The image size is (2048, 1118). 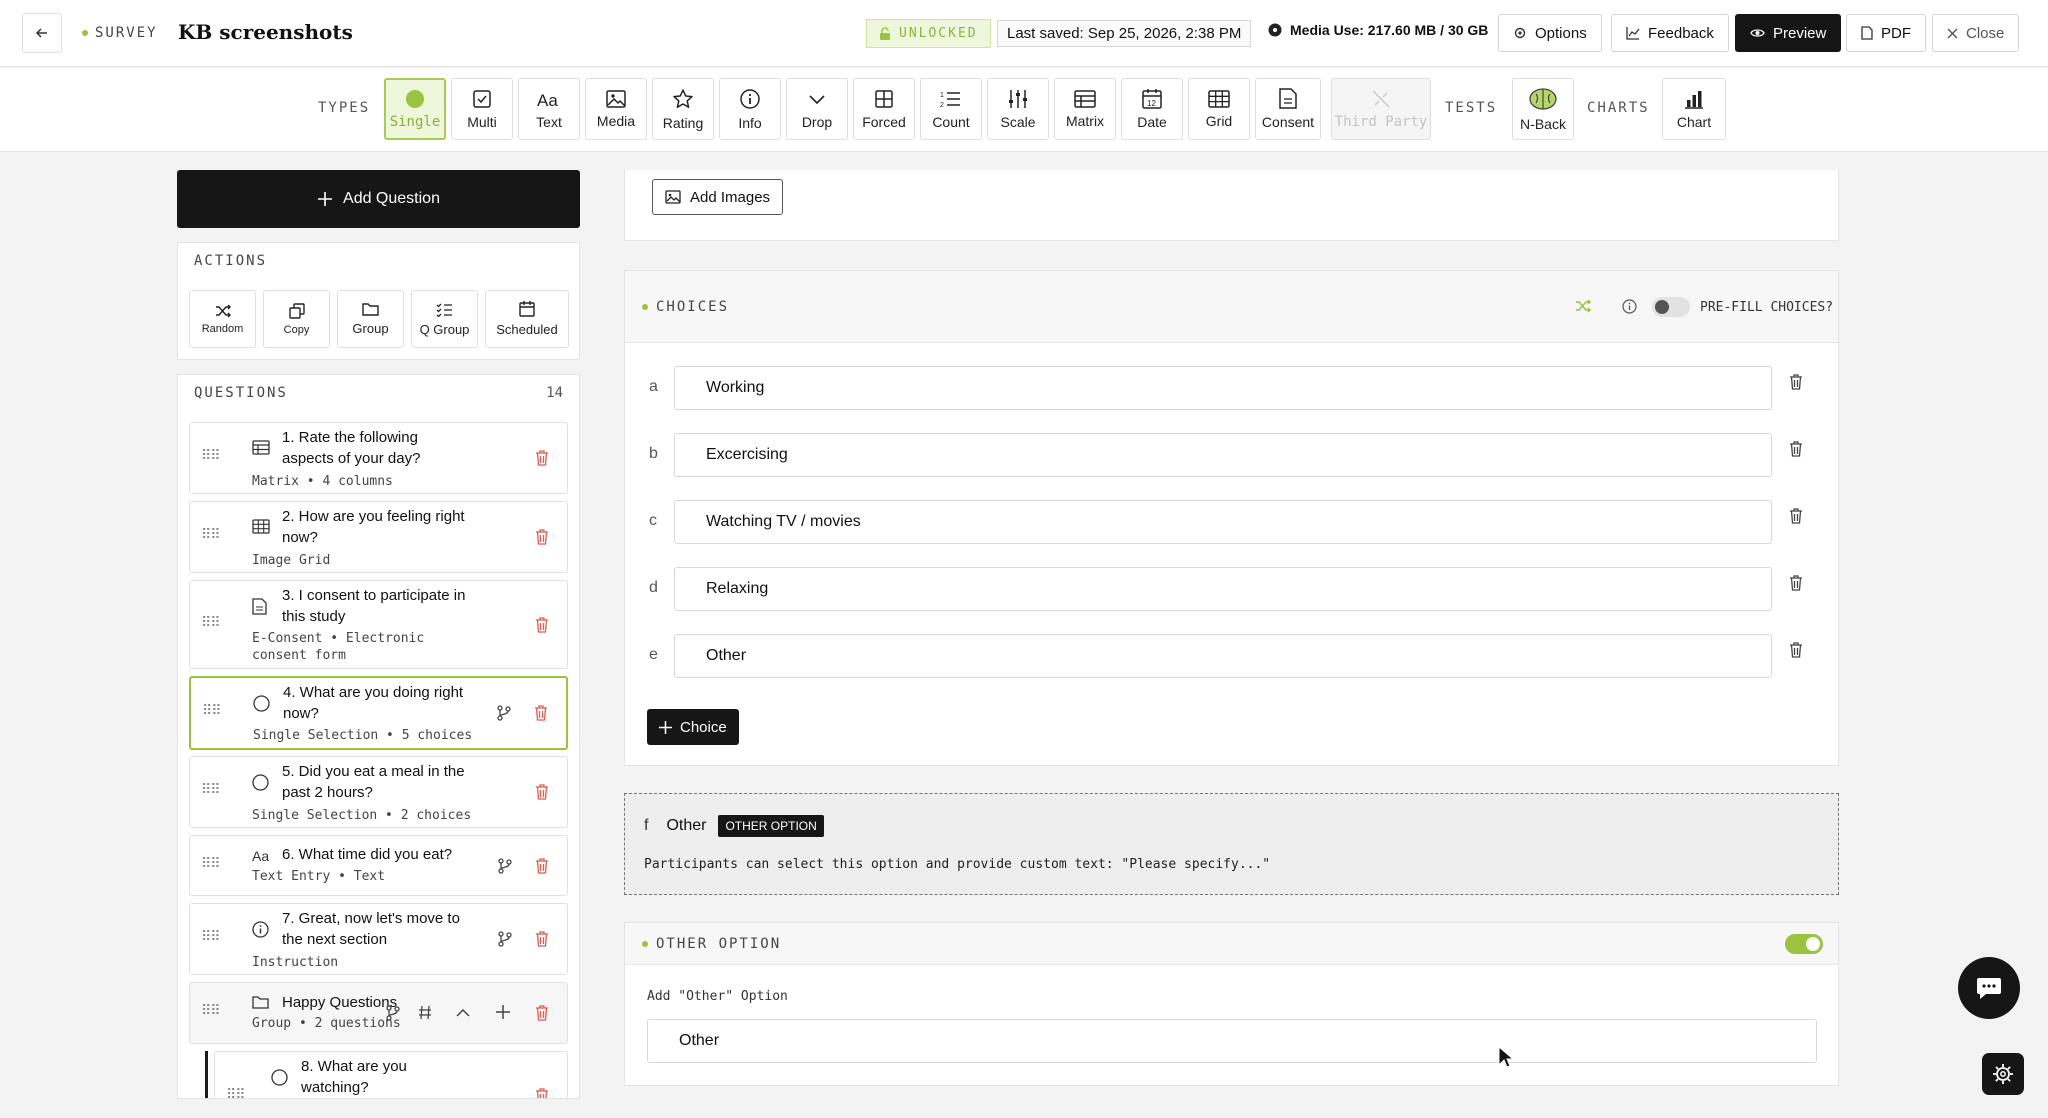 What do you see at coordinates (1671, 307) in the screenshot?
I see `prefill-toggle` at bounding box center [1671, 307].